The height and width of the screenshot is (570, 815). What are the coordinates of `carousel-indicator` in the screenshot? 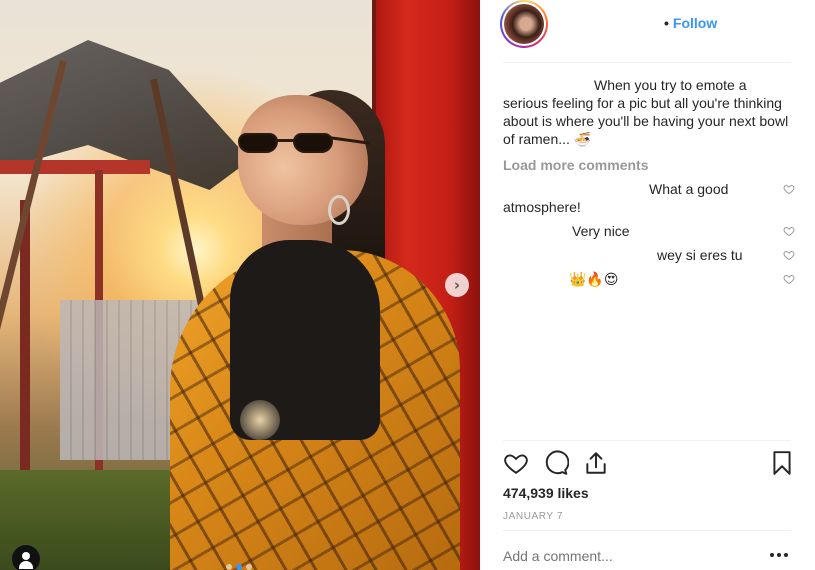 It's located at (239, 567).